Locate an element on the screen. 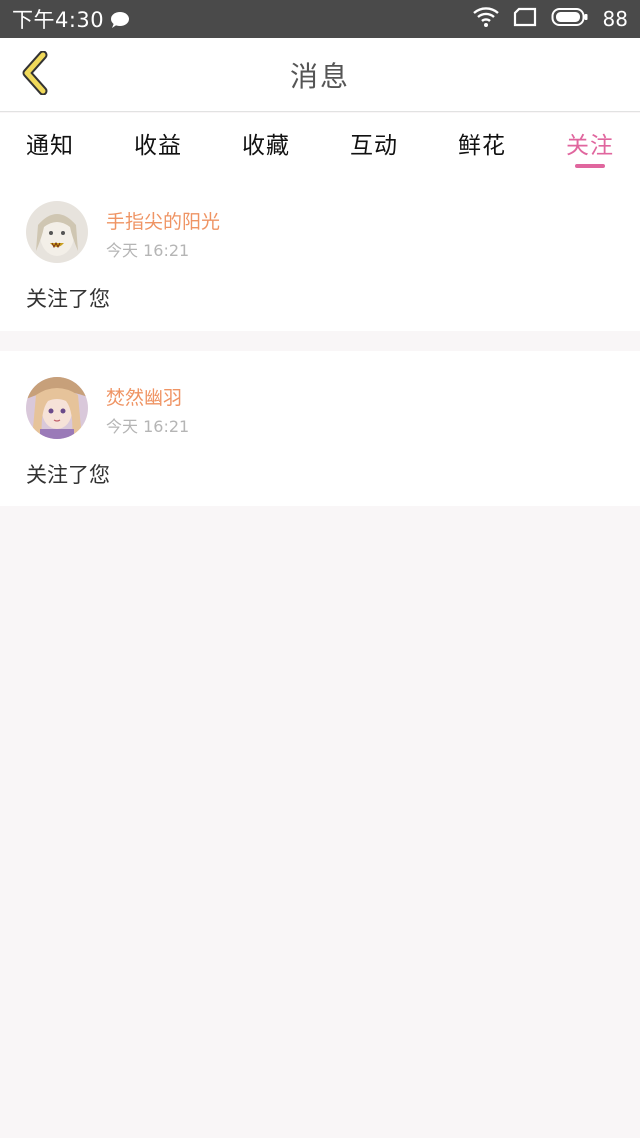 Image resolution: width=640 pixels, height=1138 pixels. tab-label: 通知 is located at coordinates (50, 146).